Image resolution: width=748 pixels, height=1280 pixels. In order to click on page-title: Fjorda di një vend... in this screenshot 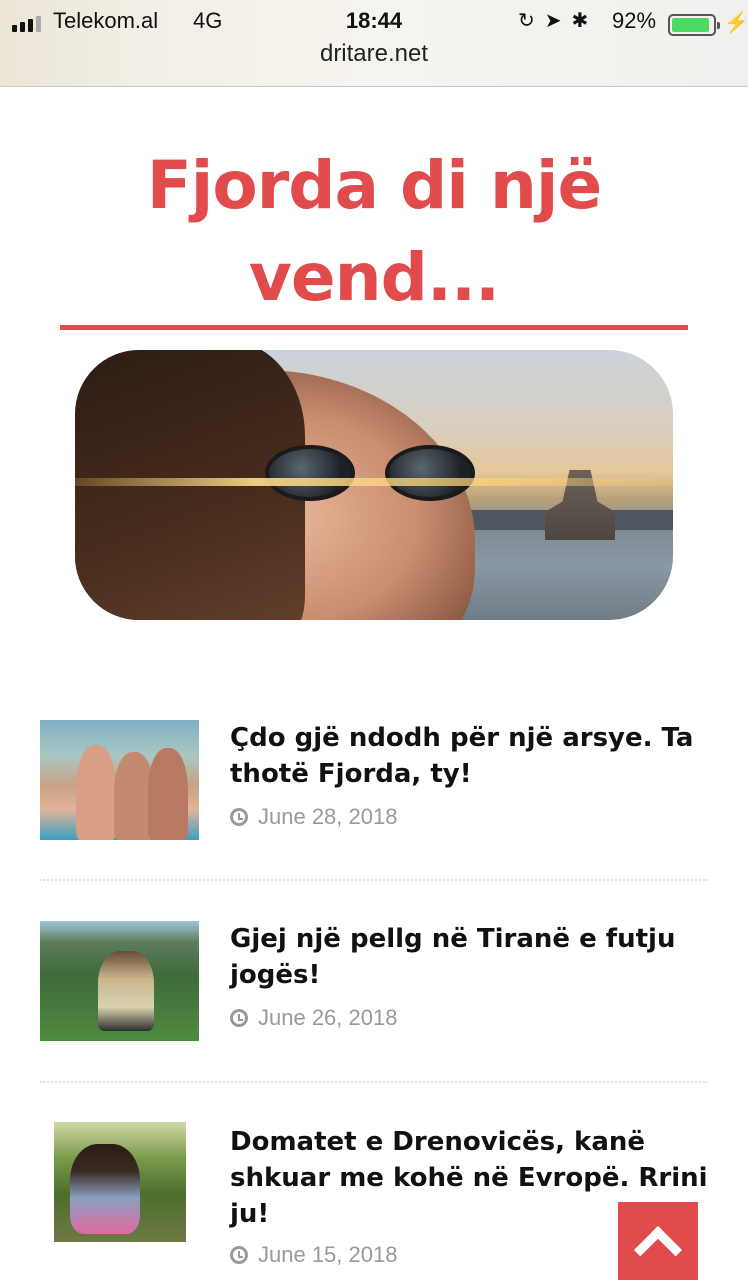, I will do `click(374, 231)`.